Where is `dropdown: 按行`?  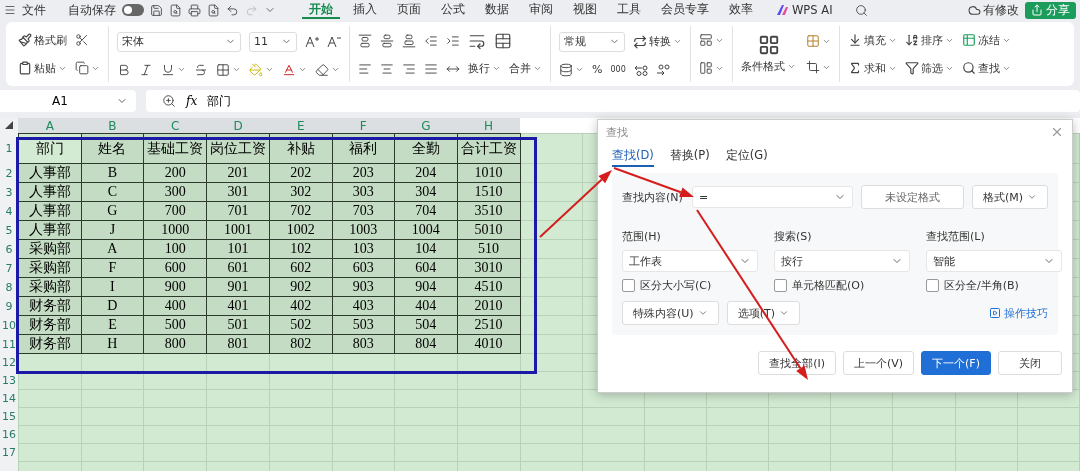 dropdown: 按行 is located at coordinates (842, 261).